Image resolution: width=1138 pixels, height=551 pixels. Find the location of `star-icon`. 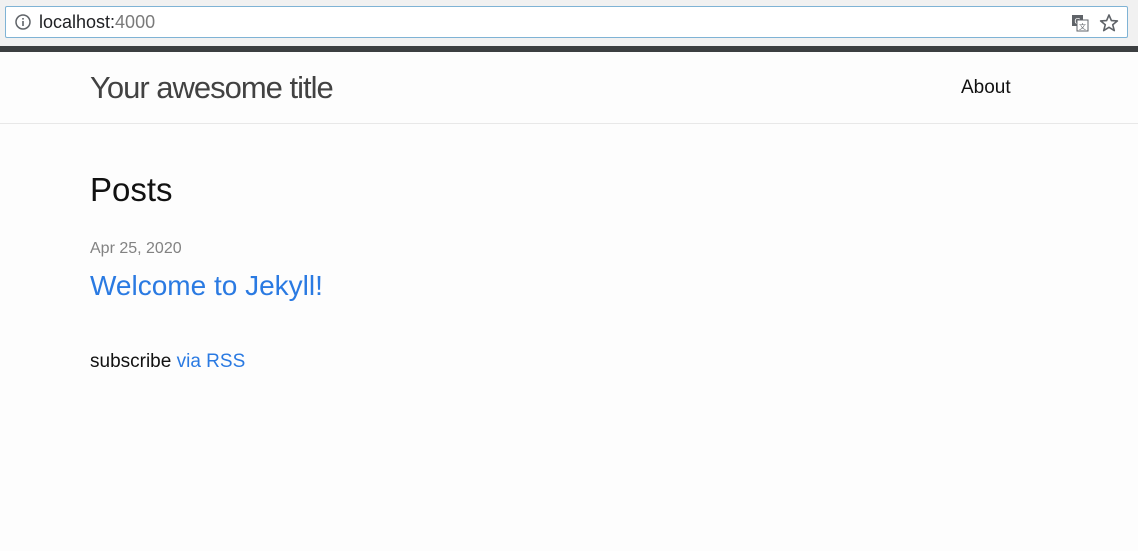

star-icon is located at coordinates (1109, 23).